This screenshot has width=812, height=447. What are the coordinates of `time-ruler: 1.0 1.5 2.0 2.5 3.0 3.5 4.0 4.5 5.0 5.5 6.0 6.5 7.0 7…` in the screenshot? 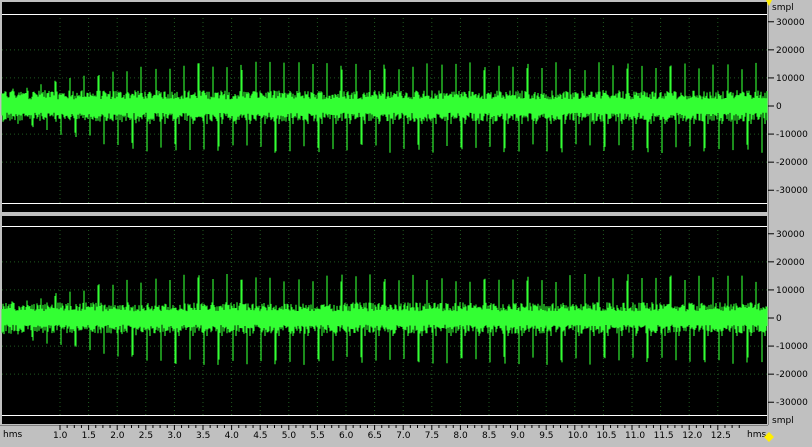 It's located at (406, 436).